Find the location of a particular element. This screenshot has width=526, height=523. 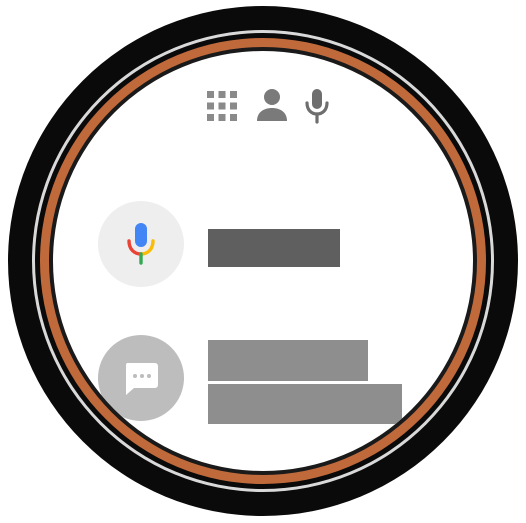

voice-query-text is located at coordinates (274, 248).